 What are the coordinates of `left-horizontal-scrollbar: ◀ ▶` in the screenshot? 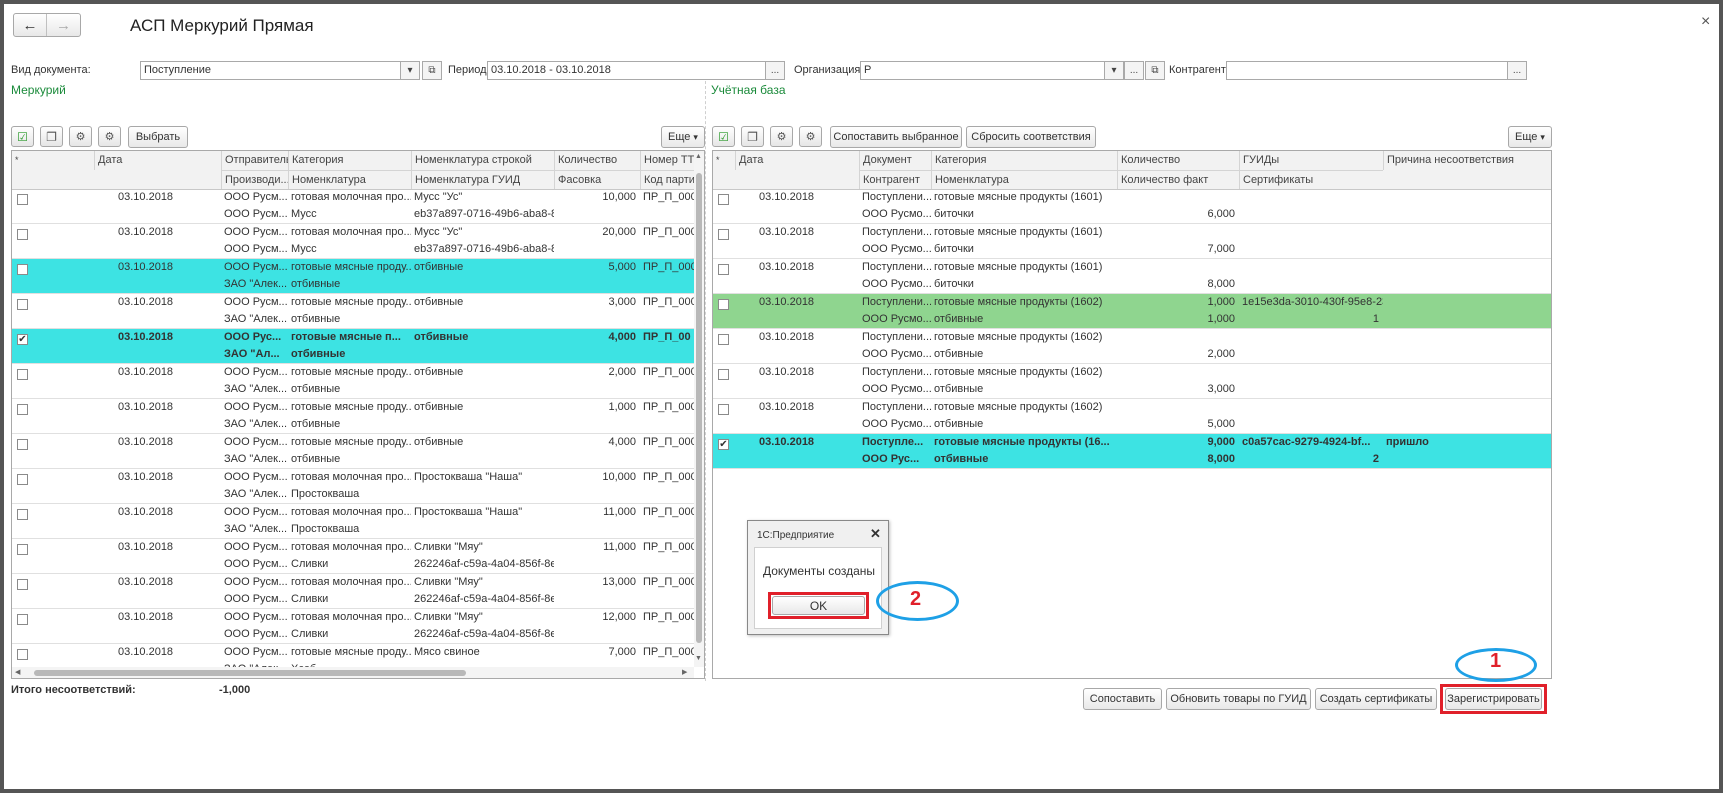 It's located at (353, 672).